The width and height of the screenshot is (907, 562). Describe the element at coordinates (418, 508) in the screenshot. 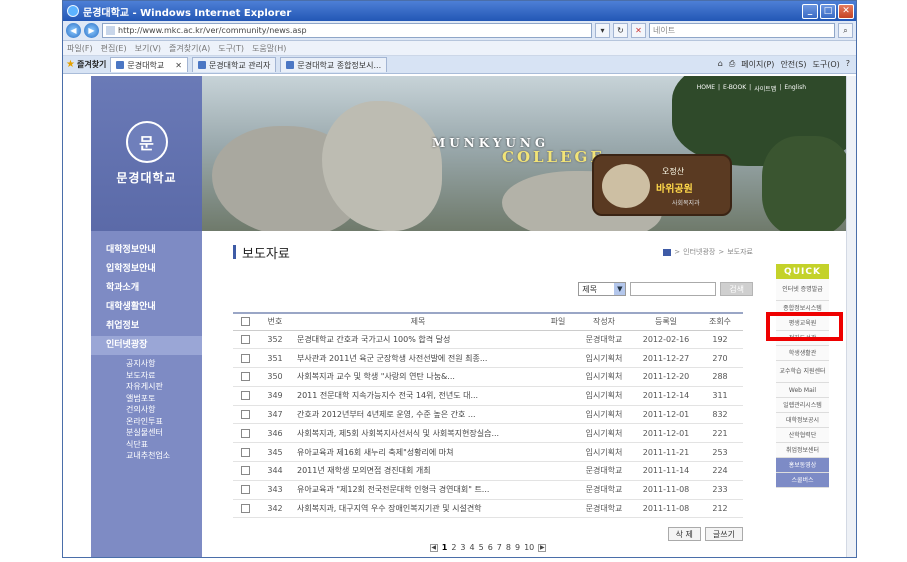

I see `row-title-link: 사회복지과, 대구지역 우수 장애인복지기관 및 시설견학` at that location.